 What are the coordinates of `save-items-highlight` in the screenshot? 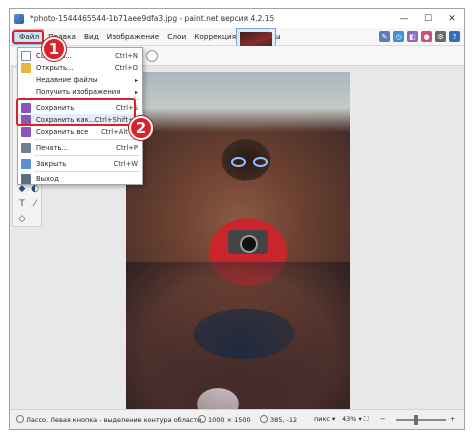 It's located at (76, 112).